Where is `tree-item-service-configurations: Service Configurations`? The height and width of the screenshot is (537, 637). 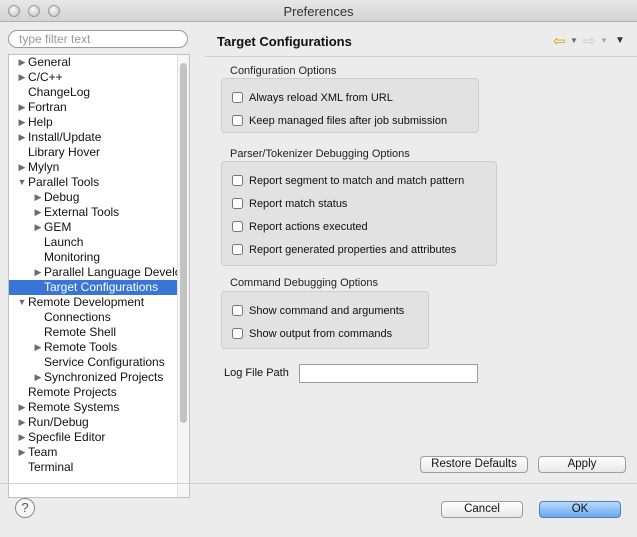
tree-item-service-configurations: Service Configurations is located at coordinates (93, 362).